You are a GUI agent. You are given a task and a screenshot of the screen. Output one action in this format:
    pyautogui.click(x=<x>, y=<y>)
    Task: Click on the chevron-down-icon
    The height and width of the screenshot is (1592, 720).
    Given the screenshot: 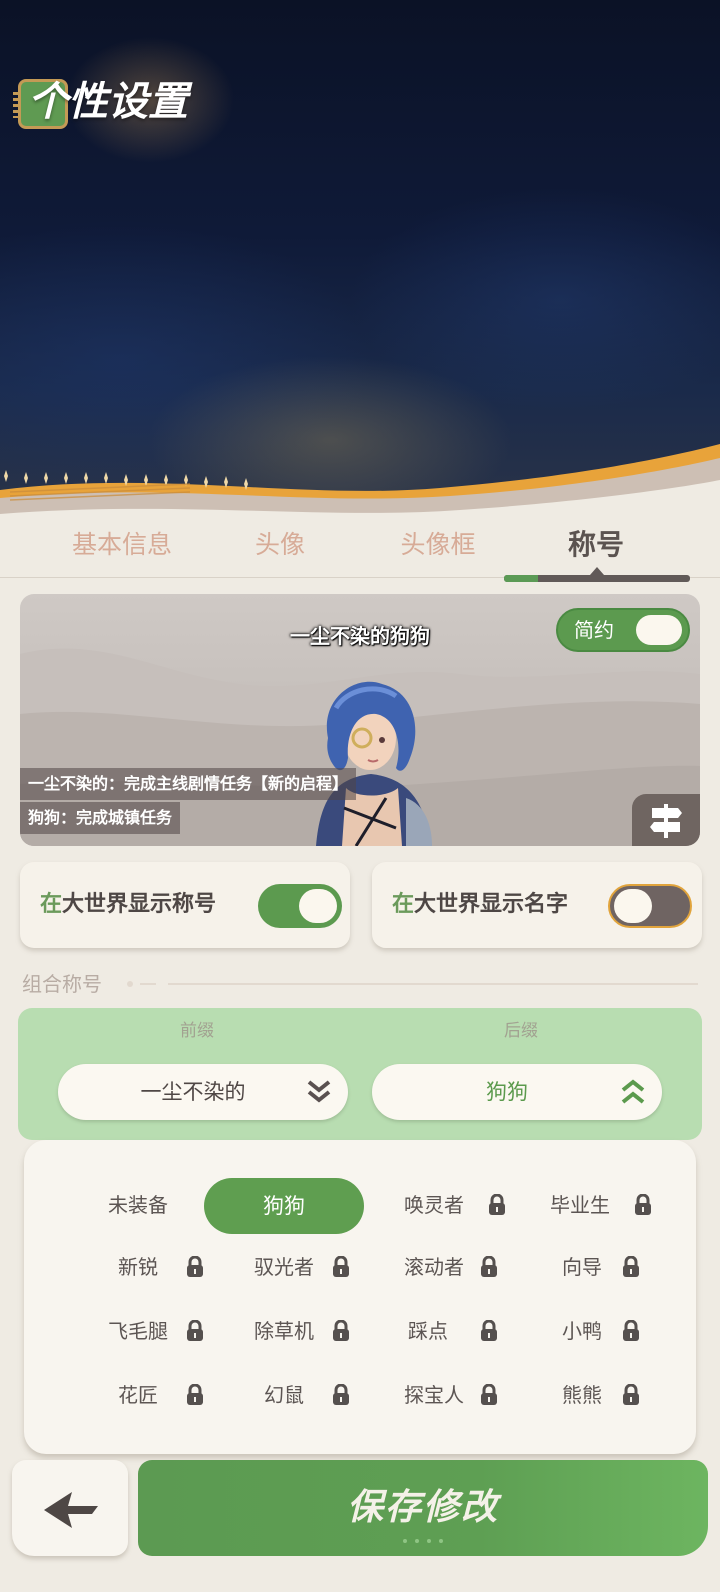 What is the action you would take?
    pyautogui.click(x=319, y=1091)
    